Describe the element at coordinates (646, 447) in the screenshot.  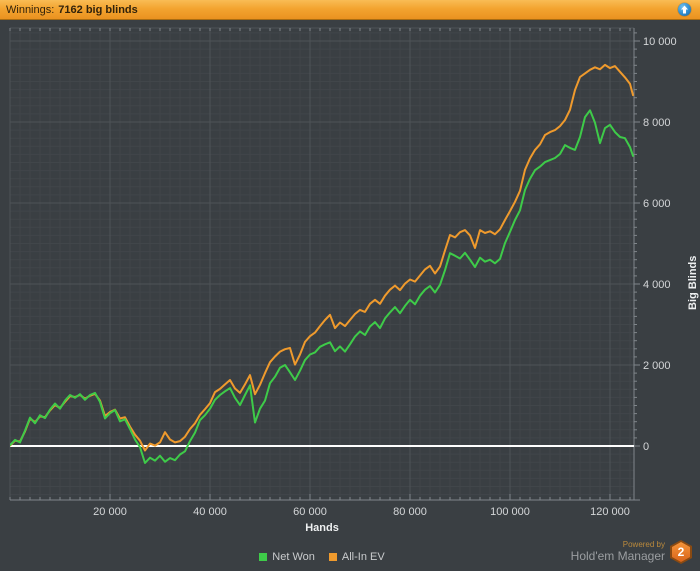
I see `y-tick-label: 0` at that location.